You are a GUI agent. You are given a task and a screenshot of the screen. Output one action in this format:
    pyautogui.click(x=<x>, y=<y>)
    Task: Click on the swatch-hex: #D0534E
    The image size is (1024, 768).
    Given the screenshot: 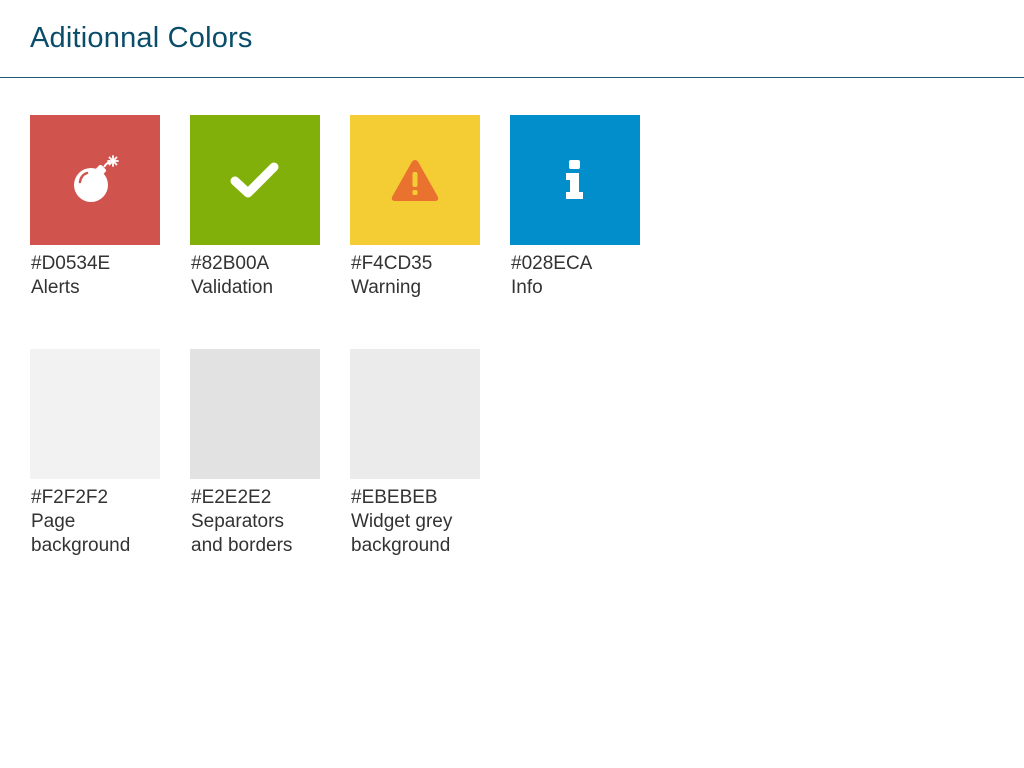 What is the action you would take?
    pyautogui.click(x=71, y=263)
    